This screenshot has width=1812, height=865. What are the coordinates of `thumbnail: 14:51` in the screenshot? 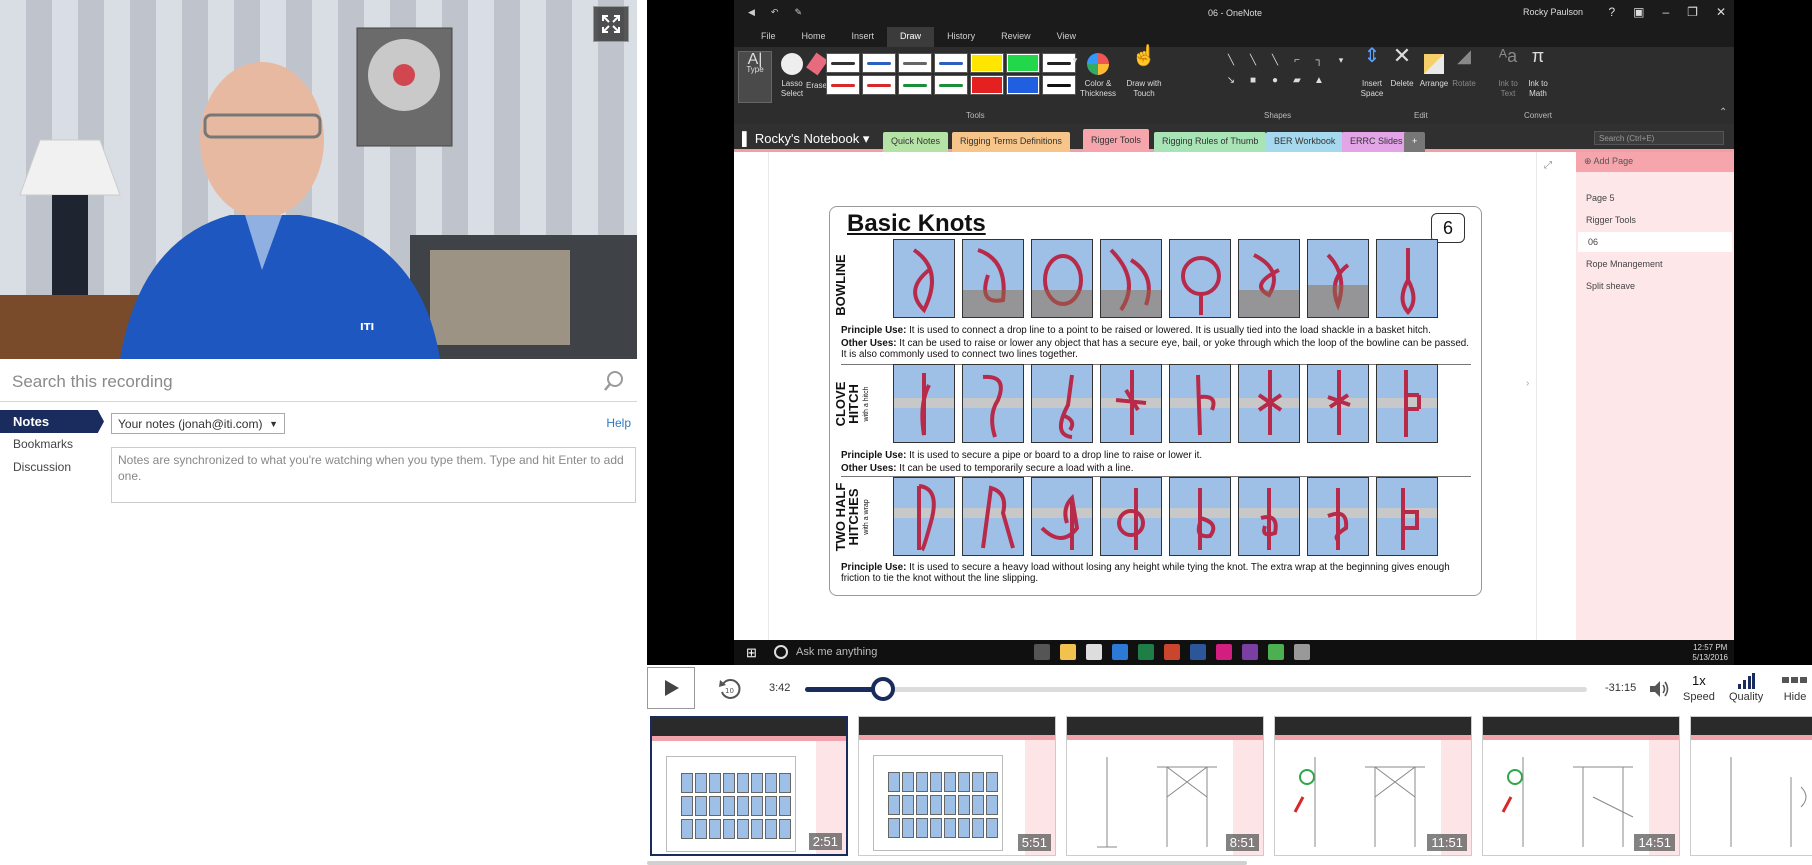 It's located at (1581, 786).